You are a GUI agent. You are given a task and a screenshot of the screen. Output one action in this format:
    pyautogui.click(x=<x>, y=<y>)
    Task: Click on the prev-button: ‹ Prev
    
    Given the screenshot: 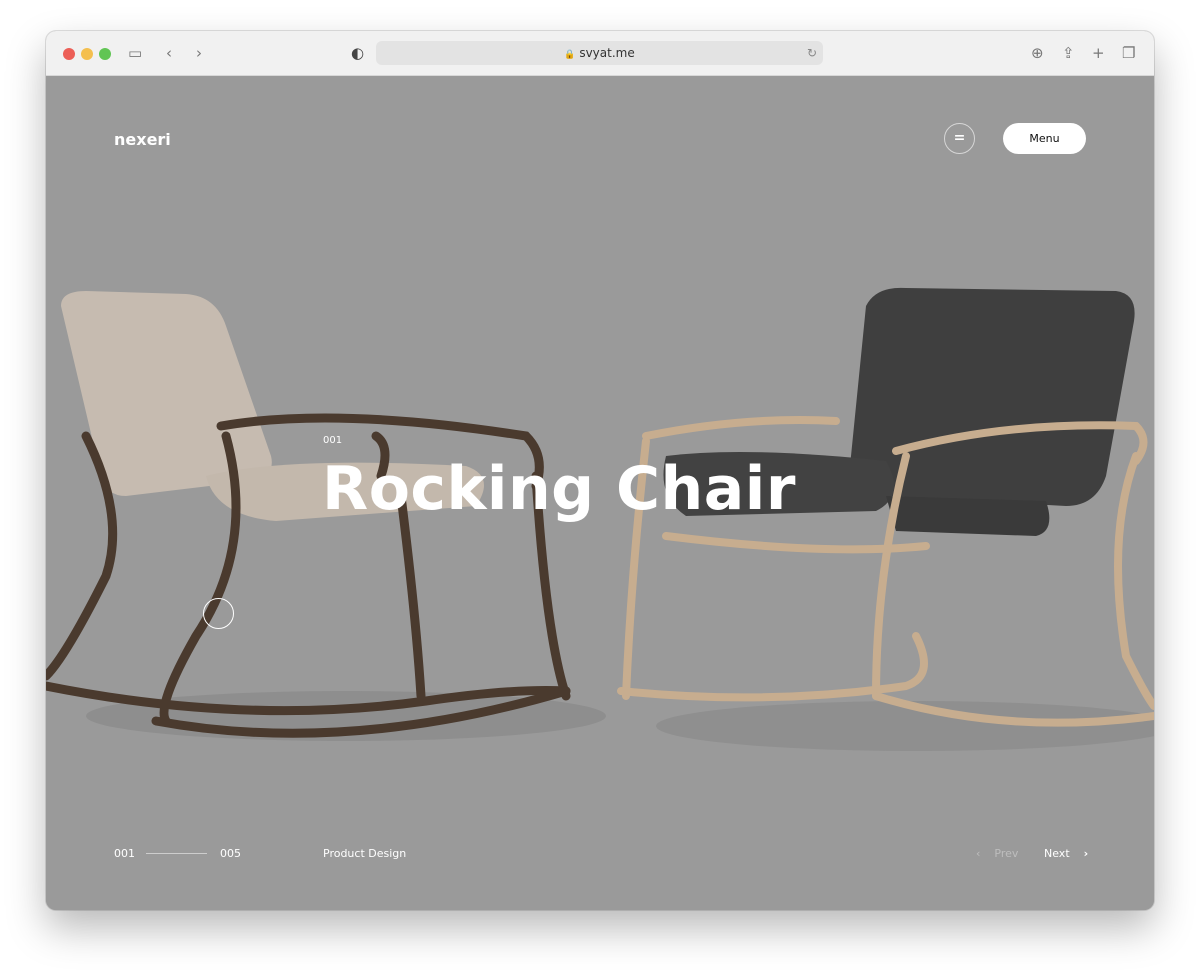 What is the action you would take?
    pyautogui.click(x=997, y=853)
    